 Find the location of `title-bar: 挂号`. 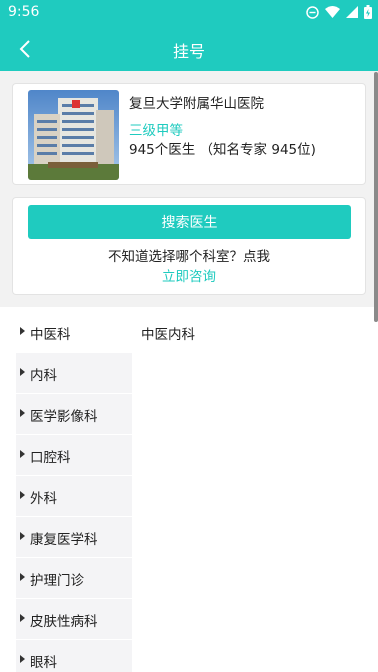

title-bar: 挂号 is located at coordinates (189, 48).